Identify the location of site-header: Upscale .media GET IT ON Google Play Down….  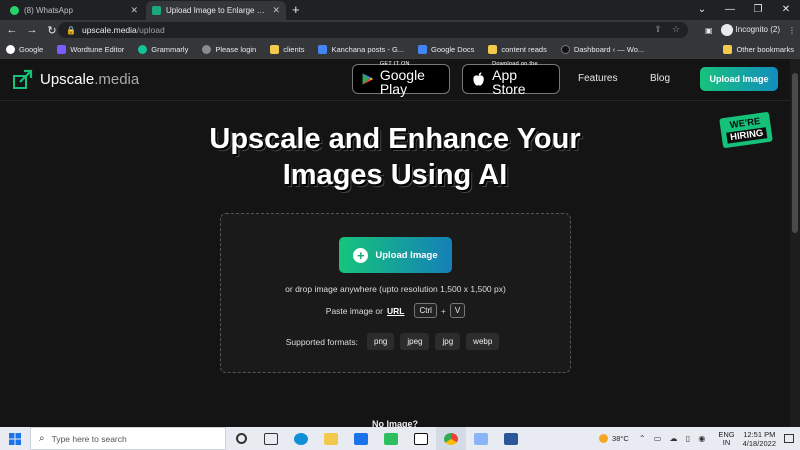
(395, 80).